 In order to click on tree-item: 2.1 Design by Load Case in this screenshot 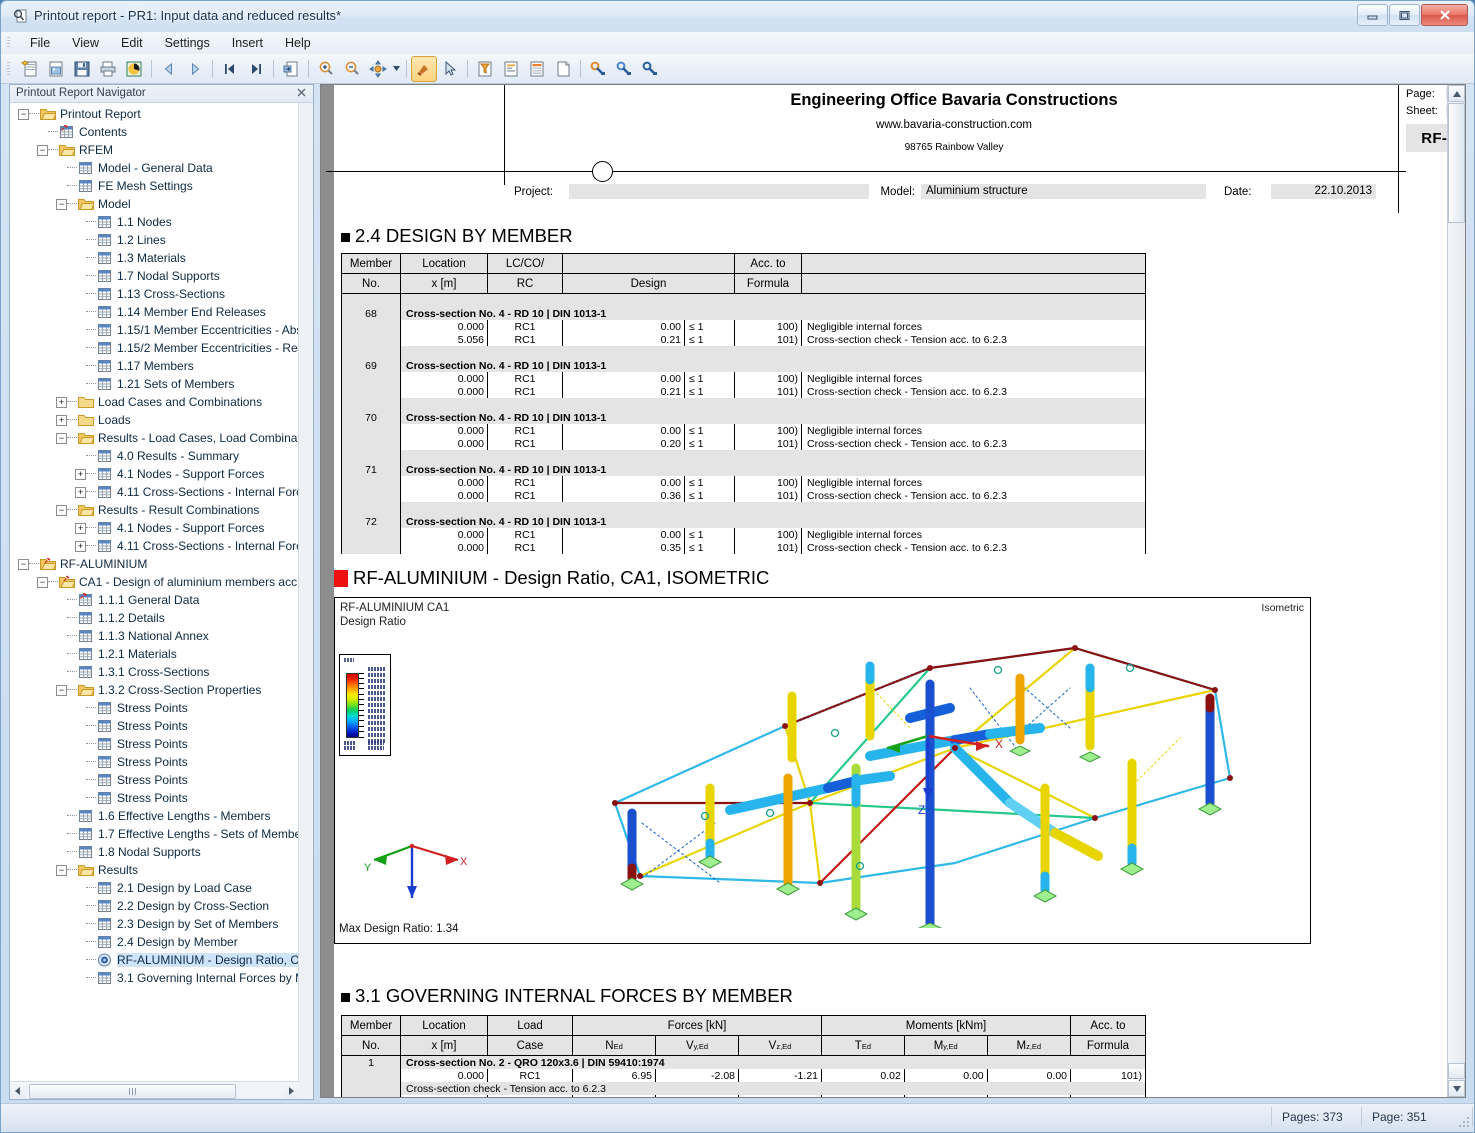, I will do `click(154, 888)`.